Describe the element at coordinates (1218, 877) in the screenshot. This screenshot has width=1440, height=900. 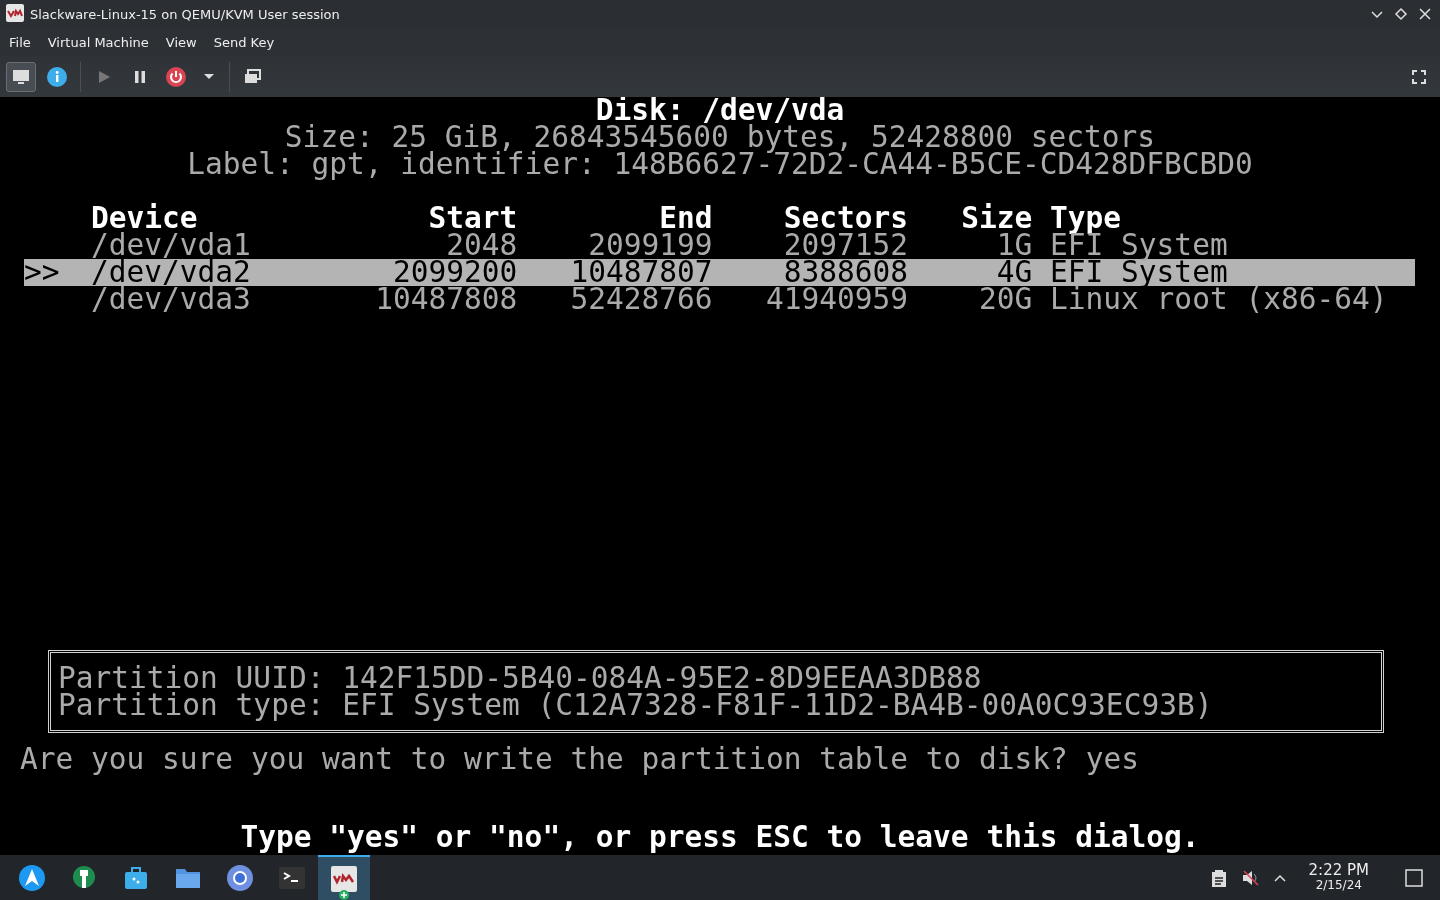
I see `clipboard-icon` at that location.